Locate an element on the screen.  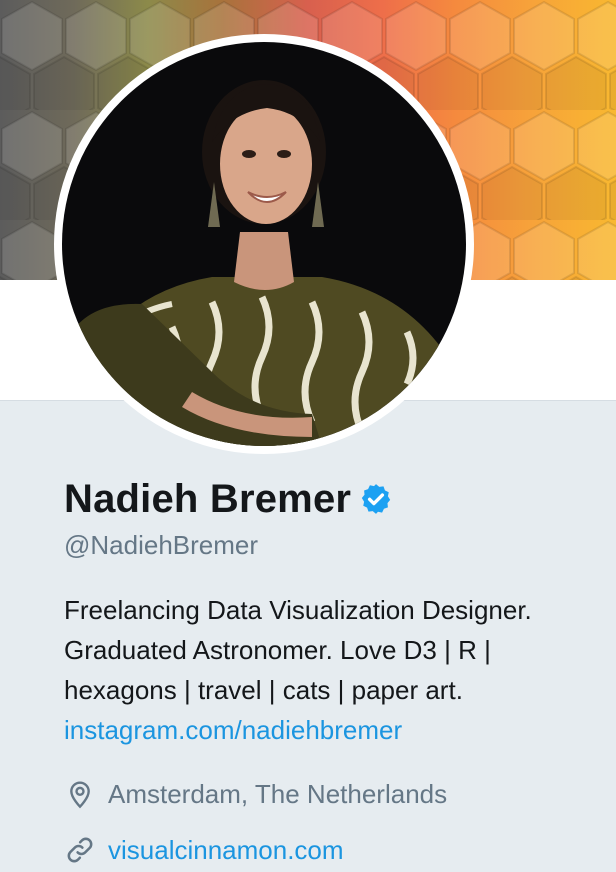
profile-website: visualcinnamon.com is located at coordinates (204, 850).